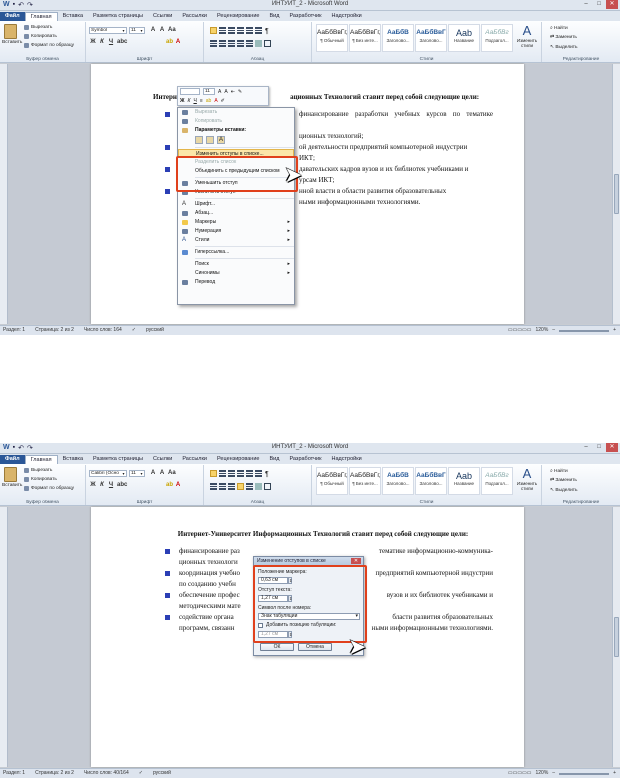 This screenshot has height=778, width=620. Describe the element at coordinates (172, 30) in the screenshot. I see `change-case-button: Aa` at that location.